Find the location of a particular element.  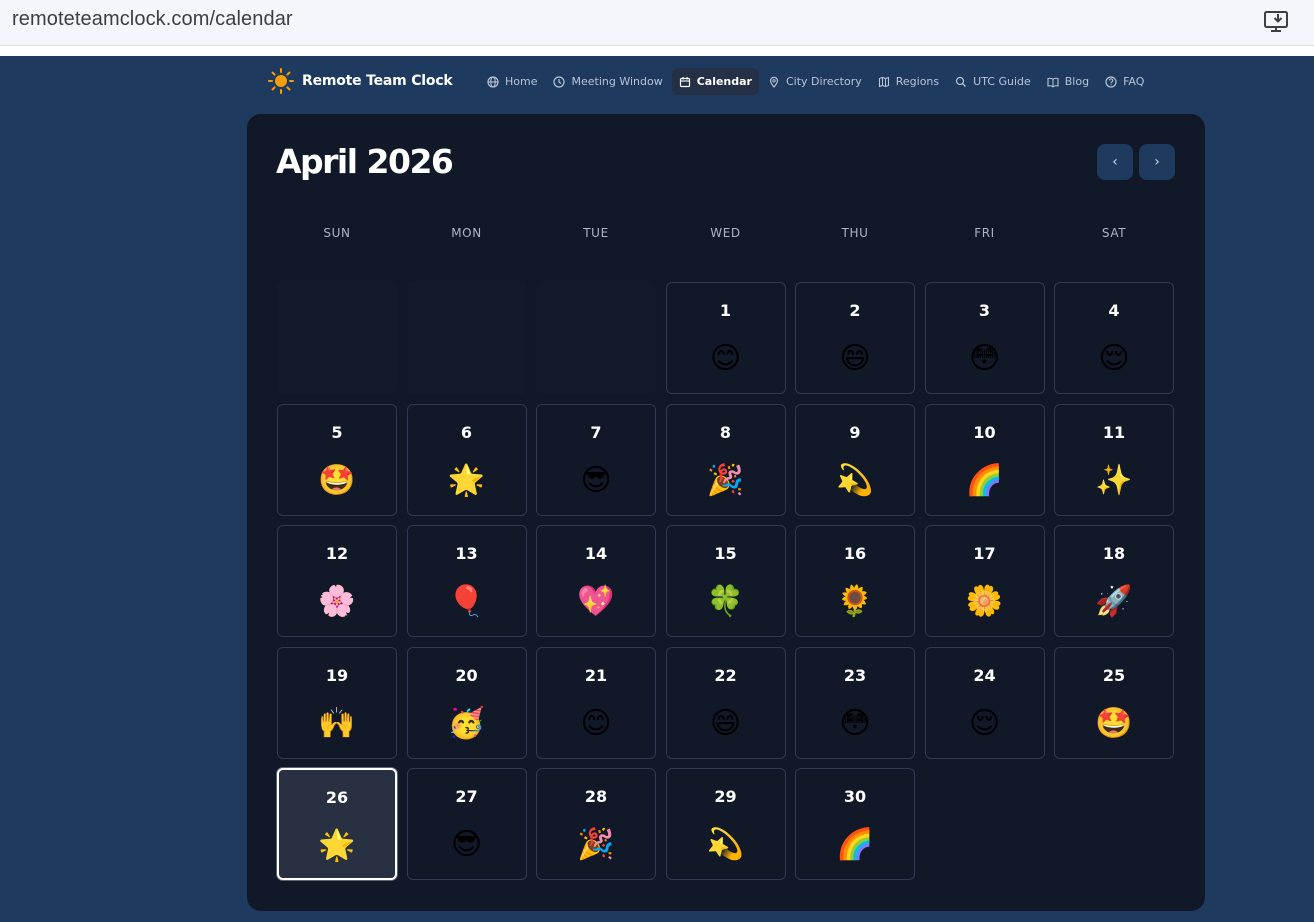

day-cell: 1 😊 is located at coordinates (725, 338).